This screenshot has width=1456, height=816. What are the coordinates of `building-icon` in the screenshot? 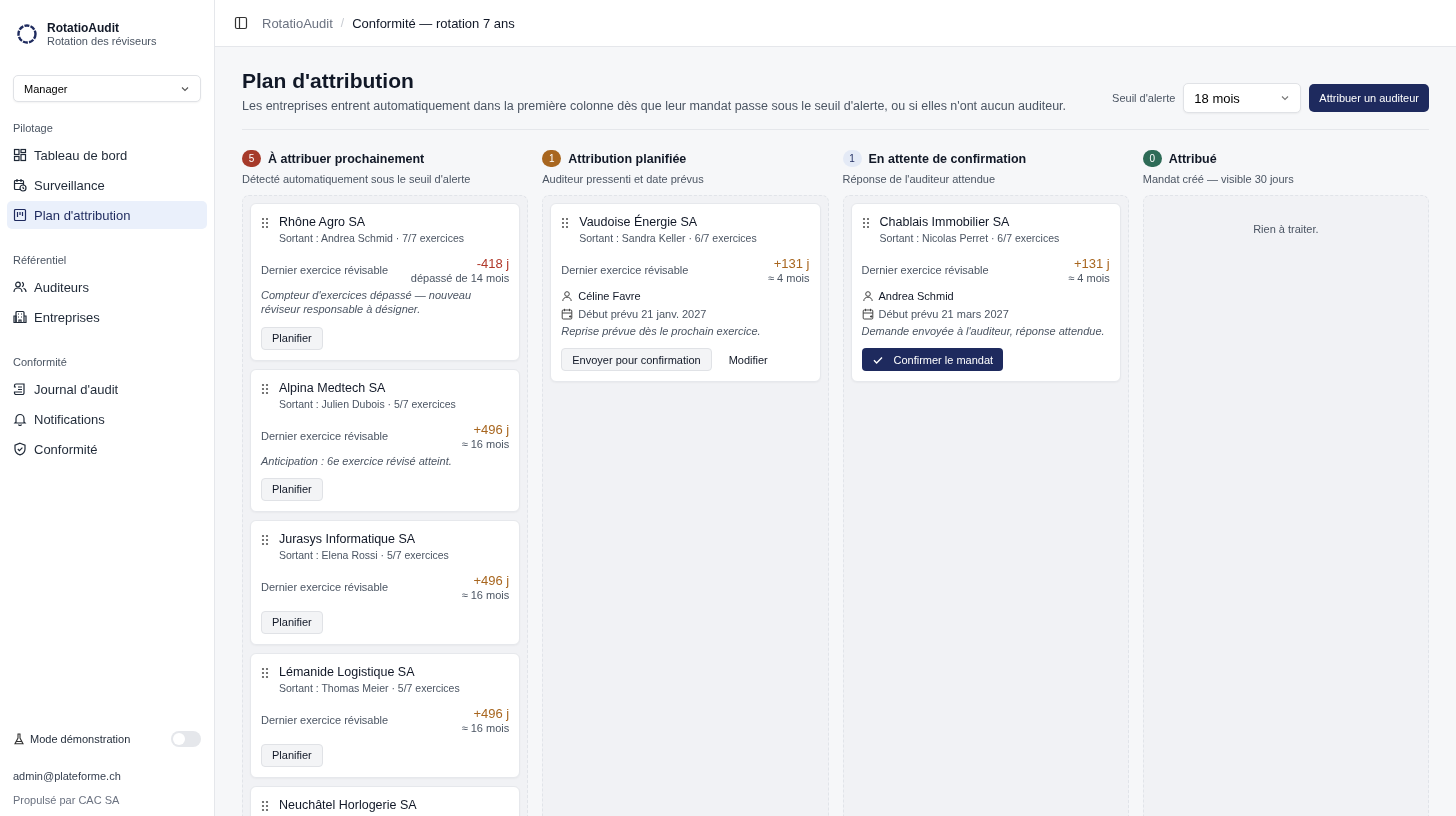 It's located at (20, 317).